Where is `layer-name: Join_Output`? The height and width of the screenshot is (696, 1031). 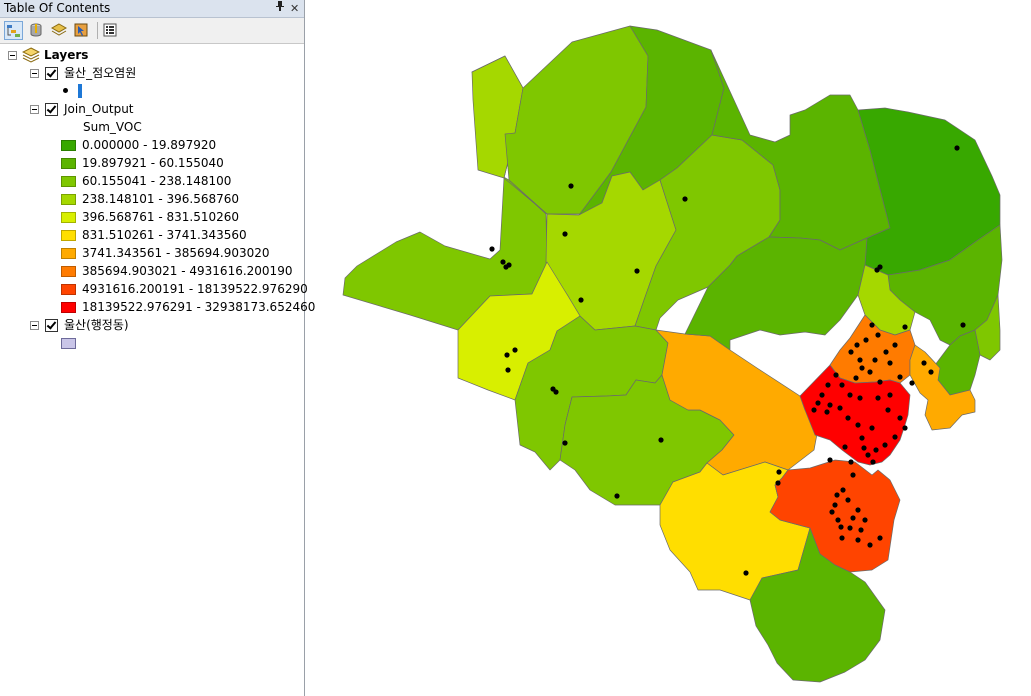 layer-name: Join_Output is located at coordinates (99, 109).